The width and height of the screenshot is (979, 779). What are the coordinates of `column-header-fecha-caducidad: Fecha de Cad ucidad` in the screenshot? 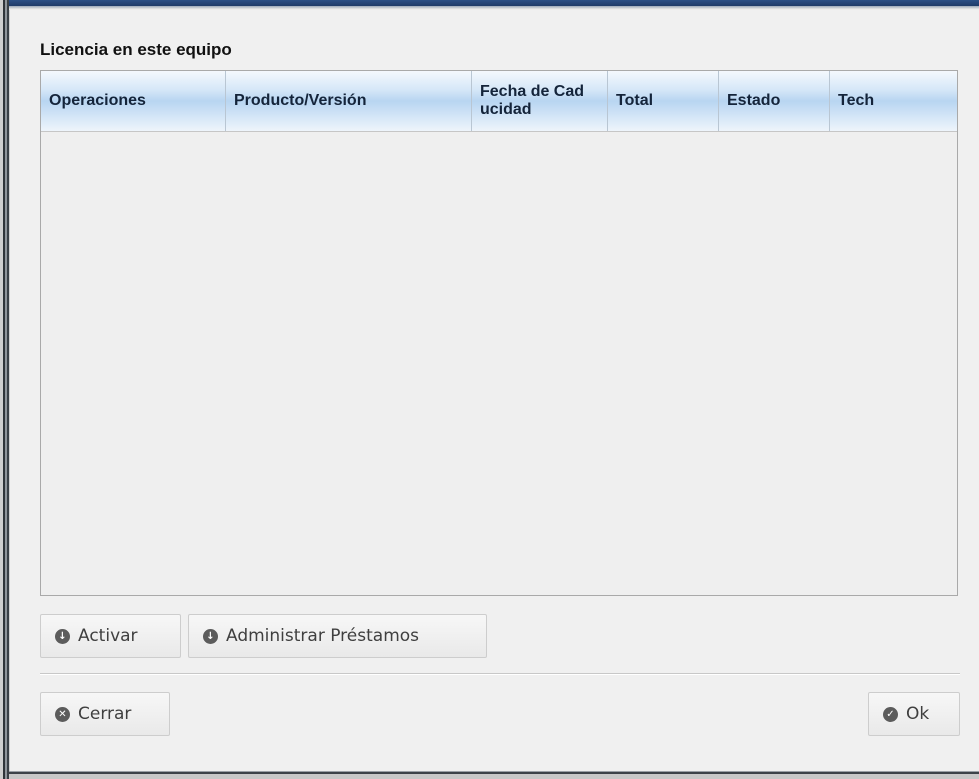 It's located at (540, 101).